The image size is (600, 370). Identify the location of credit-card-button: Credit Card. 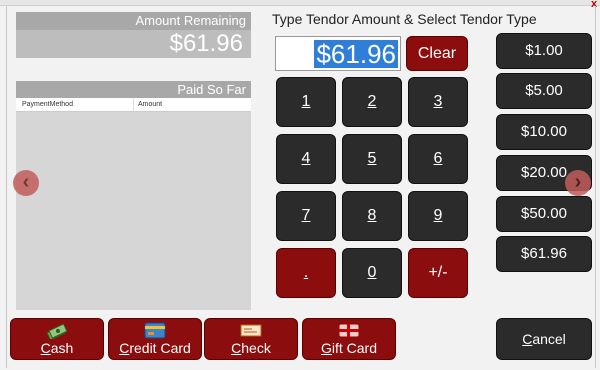
(155, 339).